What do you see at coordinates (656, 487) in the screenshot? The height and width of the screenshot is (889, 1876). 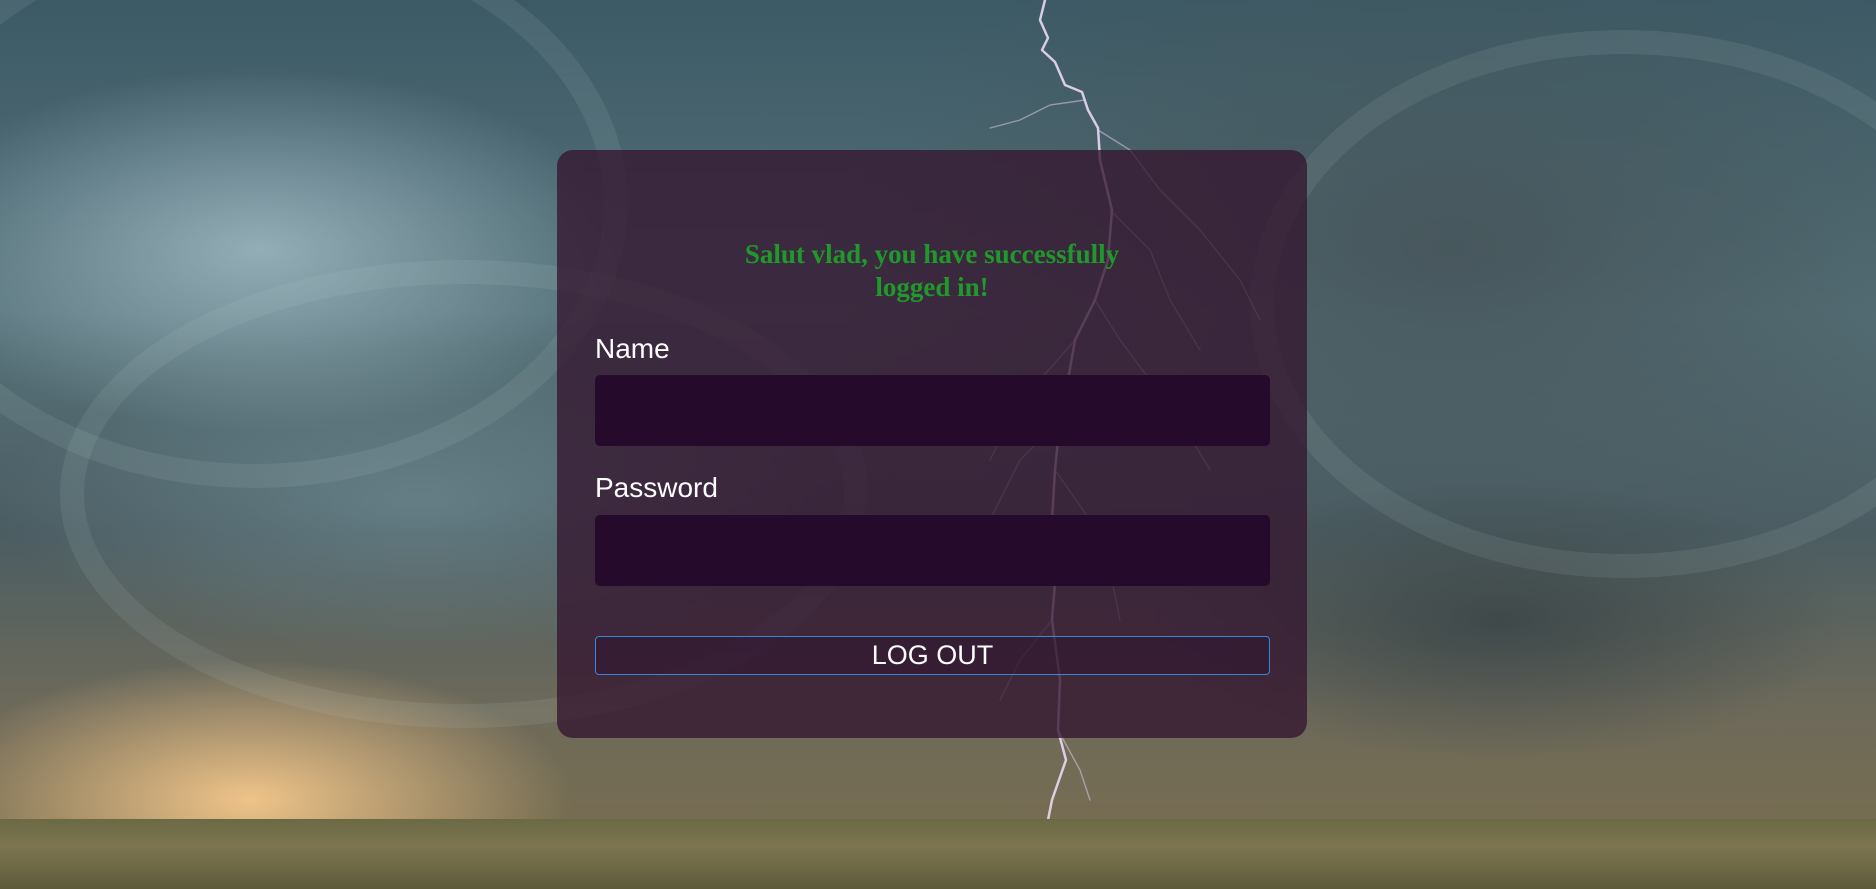 I see `password-label: Password` at bounding box center [656, 487].